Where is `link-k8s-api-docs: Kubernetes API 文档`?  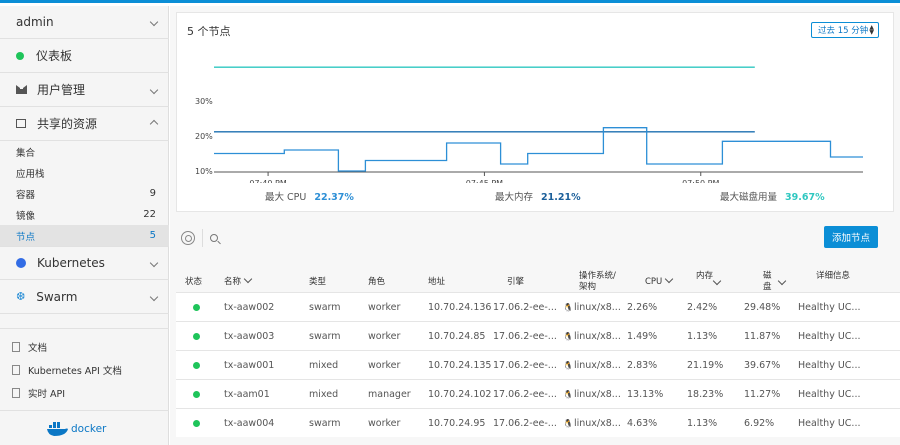 link-k8s-api-docs: Kubernetes API 文档 is located at coordinates (67, 370).